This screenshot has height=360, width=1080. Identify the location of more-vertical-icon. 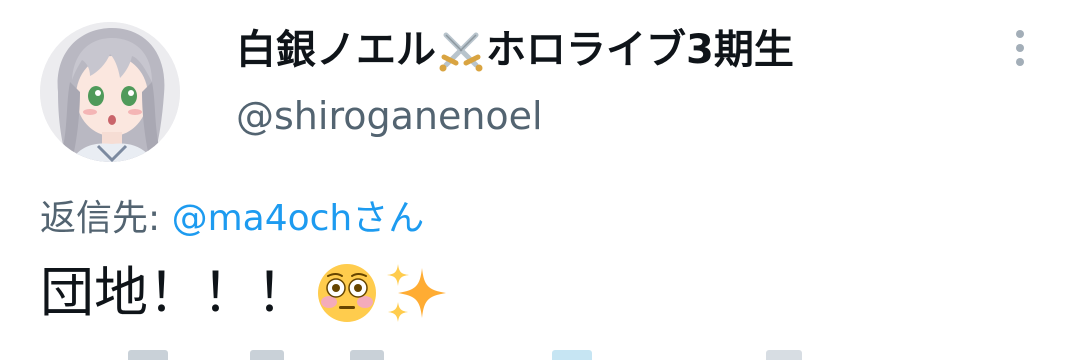
(1020, 34).